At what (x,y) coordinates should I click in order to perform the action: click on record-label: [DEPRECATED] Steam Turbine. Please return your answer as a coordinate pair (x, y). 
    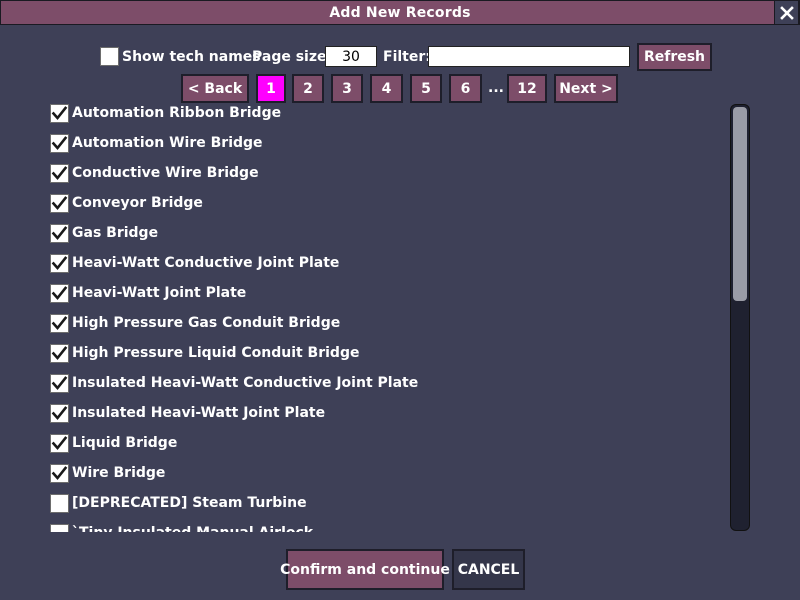
    Looking at the image, I should click on (189, 503).